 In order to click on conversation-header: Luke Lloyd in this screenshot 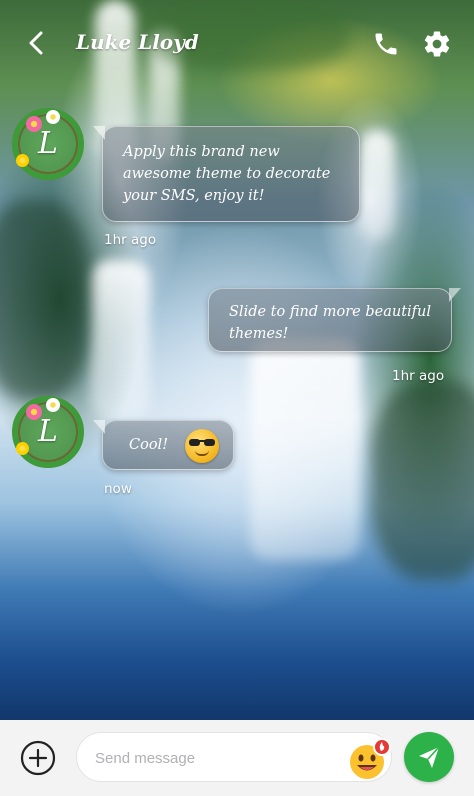, I will do `click(237, 44)`.